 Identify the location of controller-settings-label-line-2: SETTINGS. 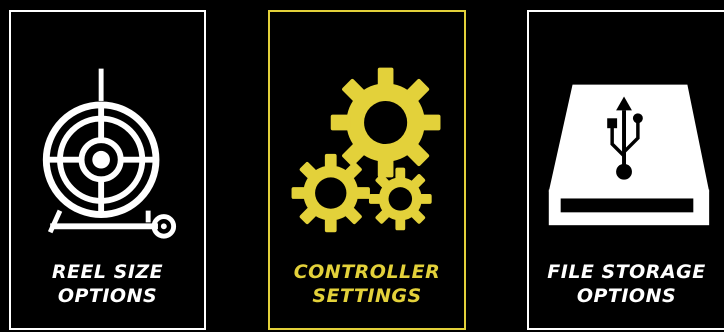
(367, 296).